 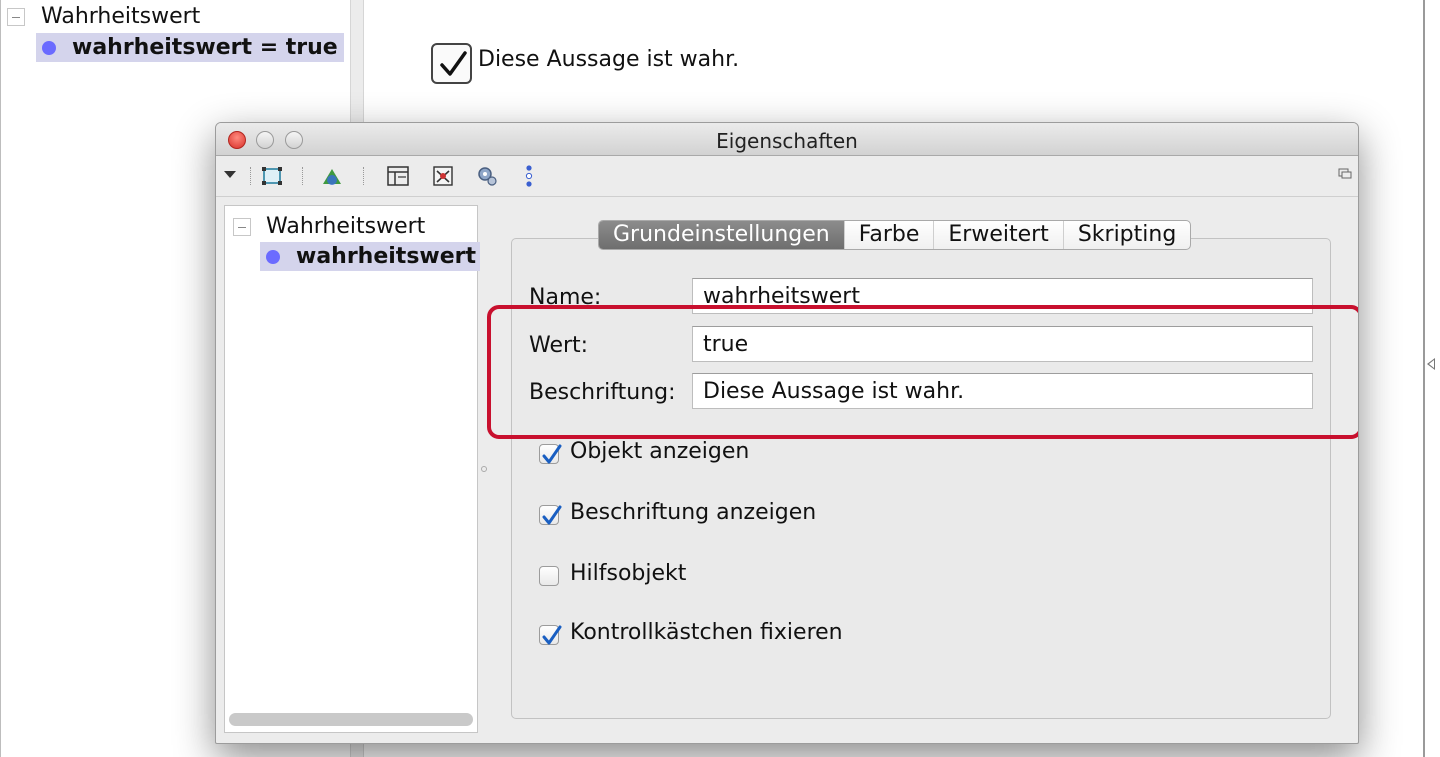 What do you see at coordinates (1345, 174) in the screenshot?
I see `resize-corner-icon` at bounding box center [1345, 174].